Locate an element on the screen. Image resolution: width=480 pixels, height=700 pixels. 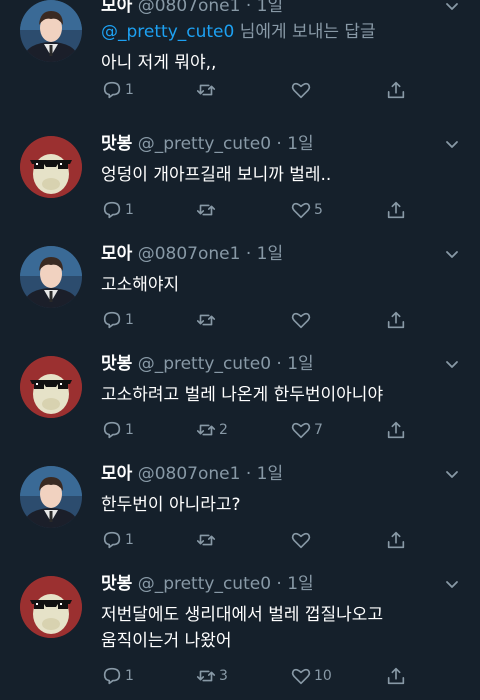
retweet-button: 3 is located at coordinates (211, 676).